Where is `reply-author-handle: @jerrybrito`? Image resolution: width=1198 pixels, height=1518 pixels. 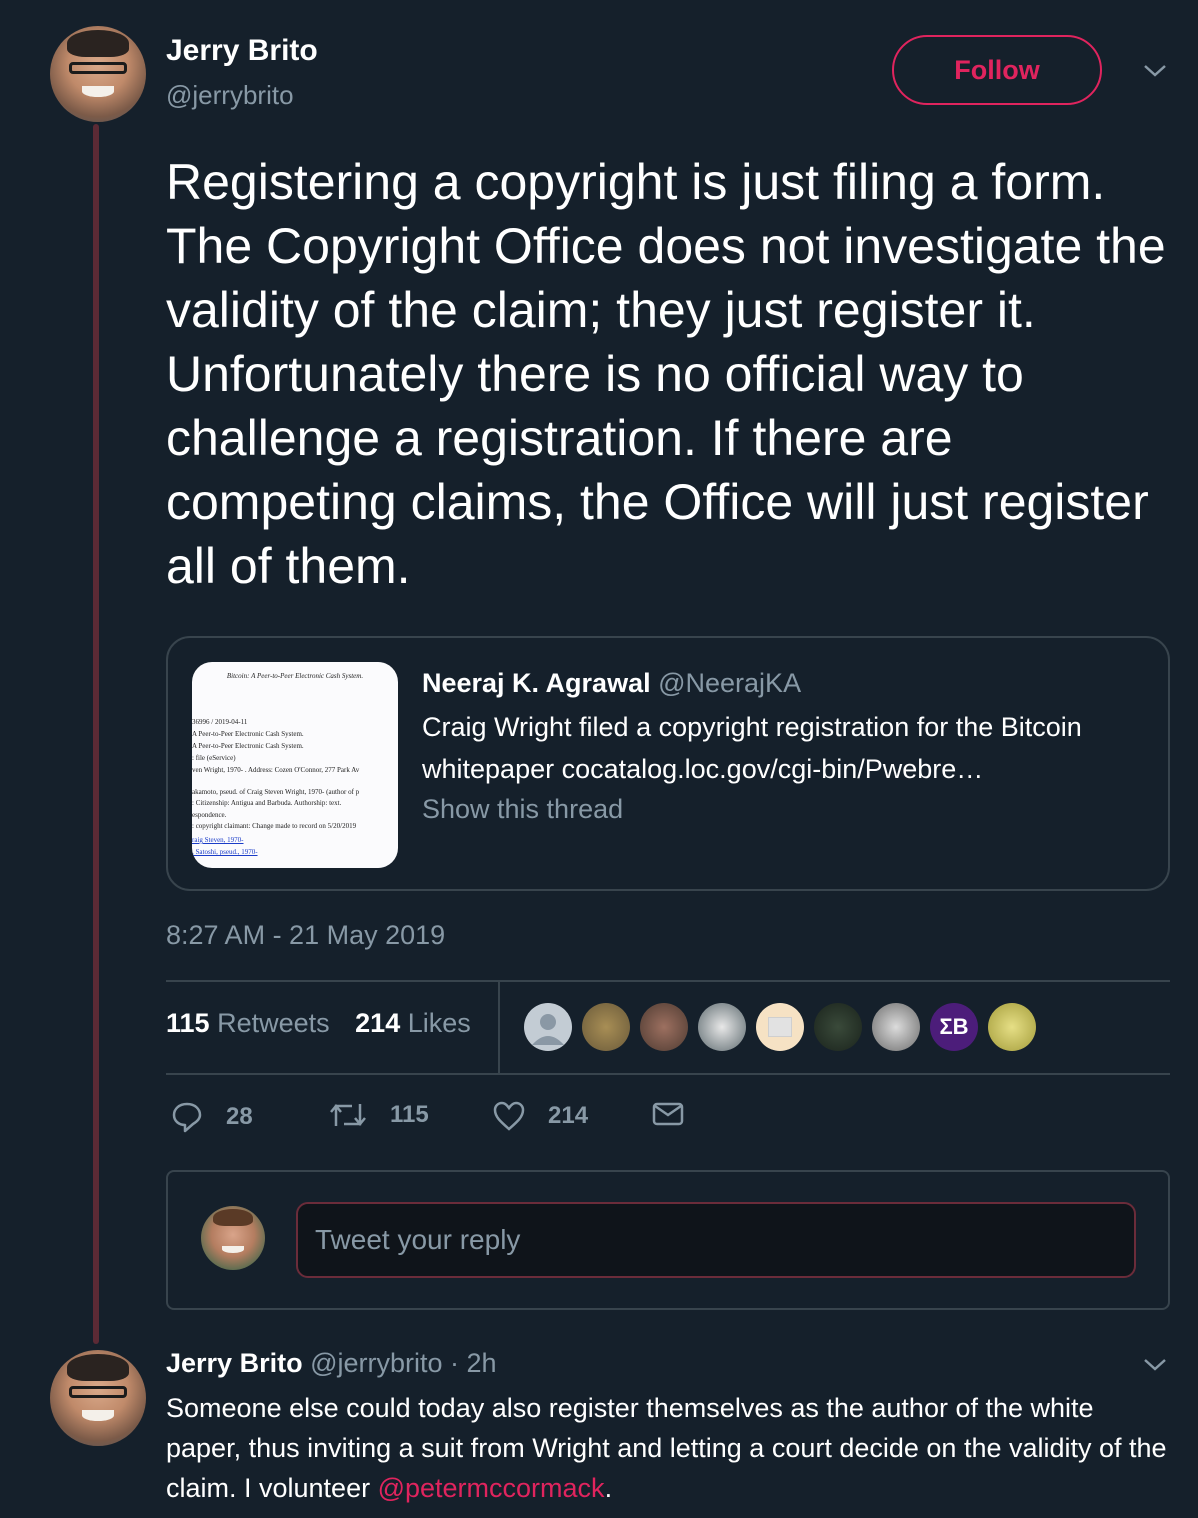 reply-author-handle: @jerrybrito is located at coordinates (376, 1363).